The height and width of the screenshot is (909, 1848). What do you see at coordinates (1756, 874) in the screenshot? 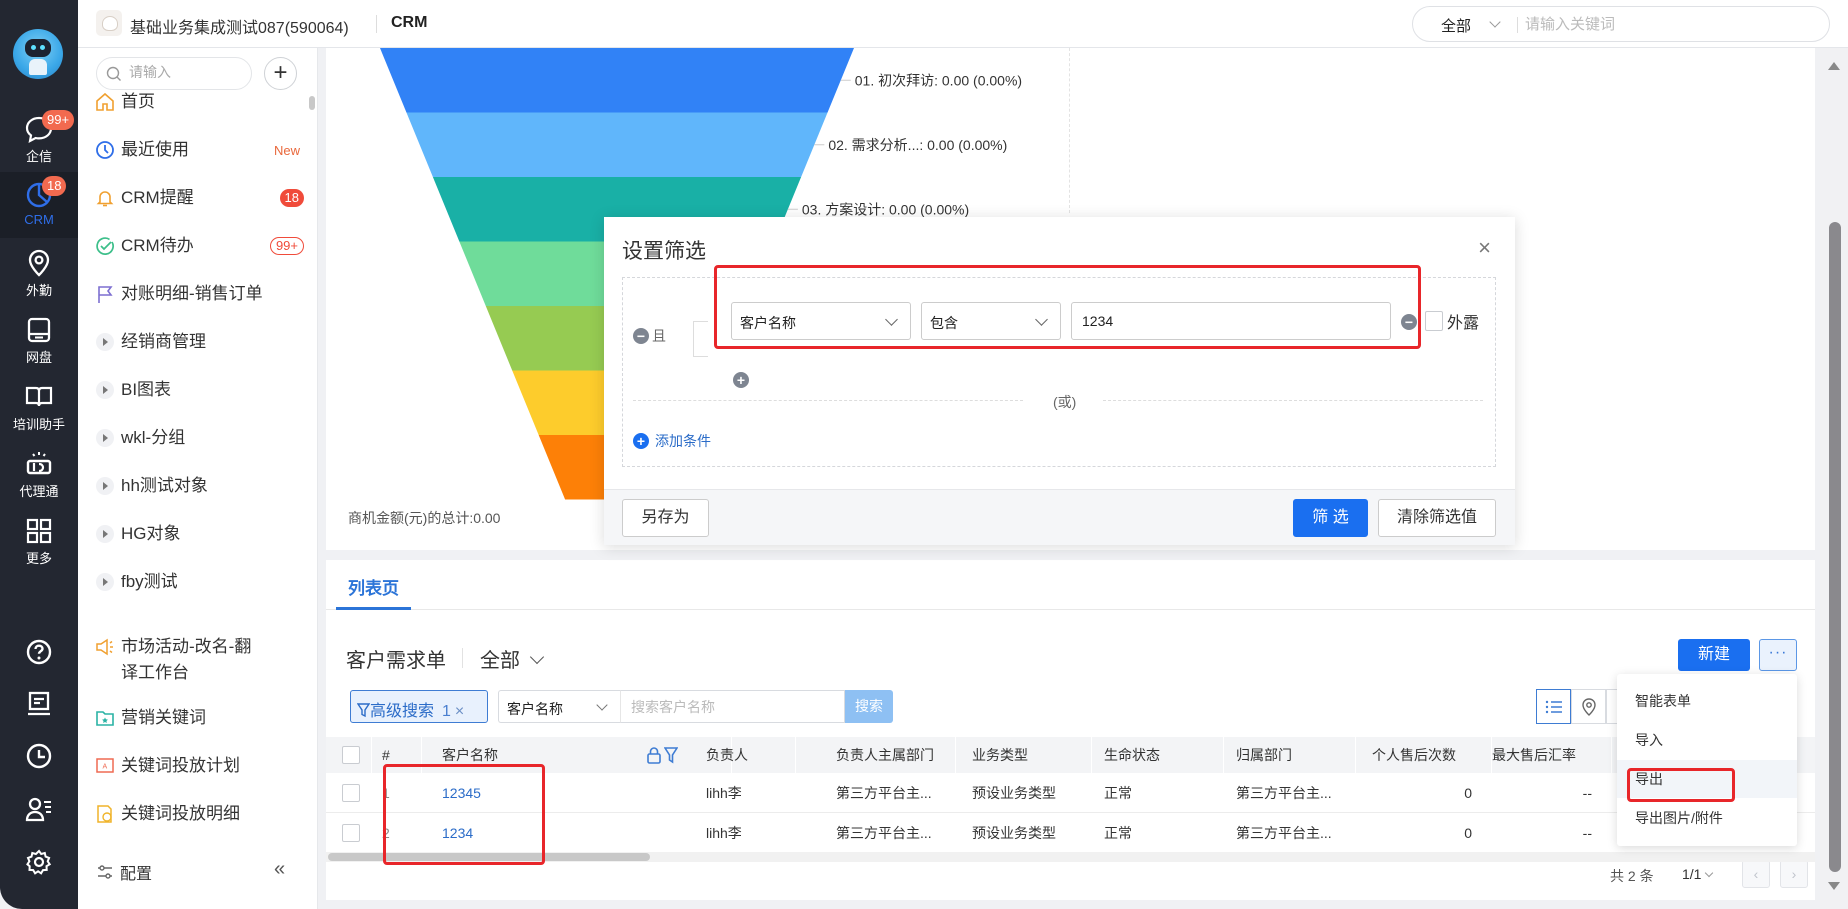
I see `prev-page-button: ‹` at bounding box center [1756, 874].